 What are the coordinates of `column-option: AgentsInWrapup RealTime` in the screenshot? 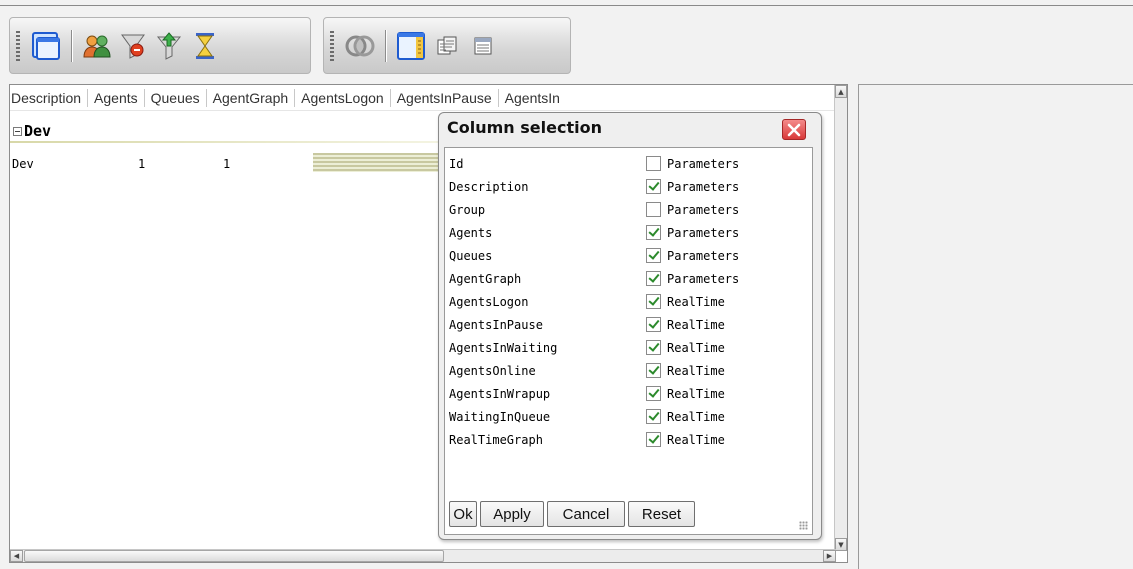 It's located at (625, 395).